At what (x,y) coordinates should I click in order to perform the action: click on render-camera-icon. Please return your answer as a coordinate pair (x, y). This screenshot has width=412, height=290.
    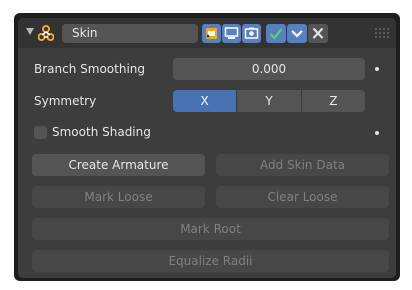
    Looking at the image, I should click on (251, 33).